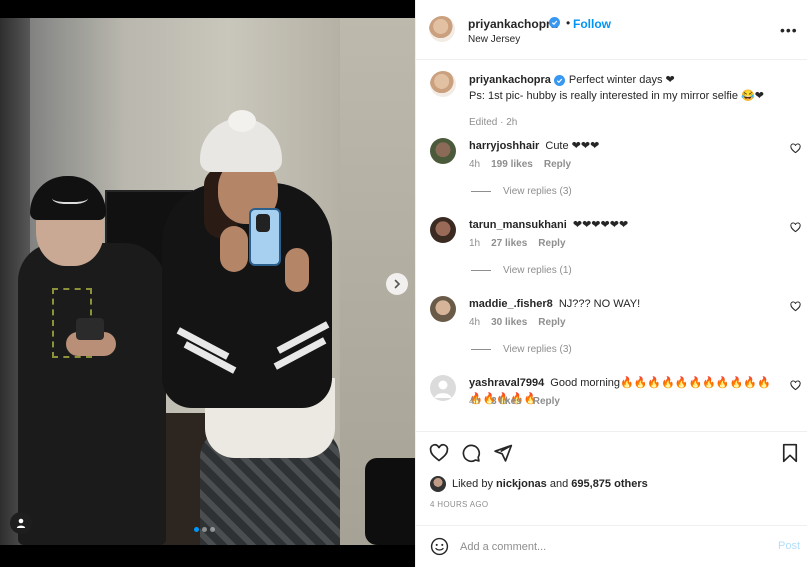  What do you see at coordinates (609, 484) in the screenshot?
I see `likes-others: 695,875 others` at bounding box center [609, 484].